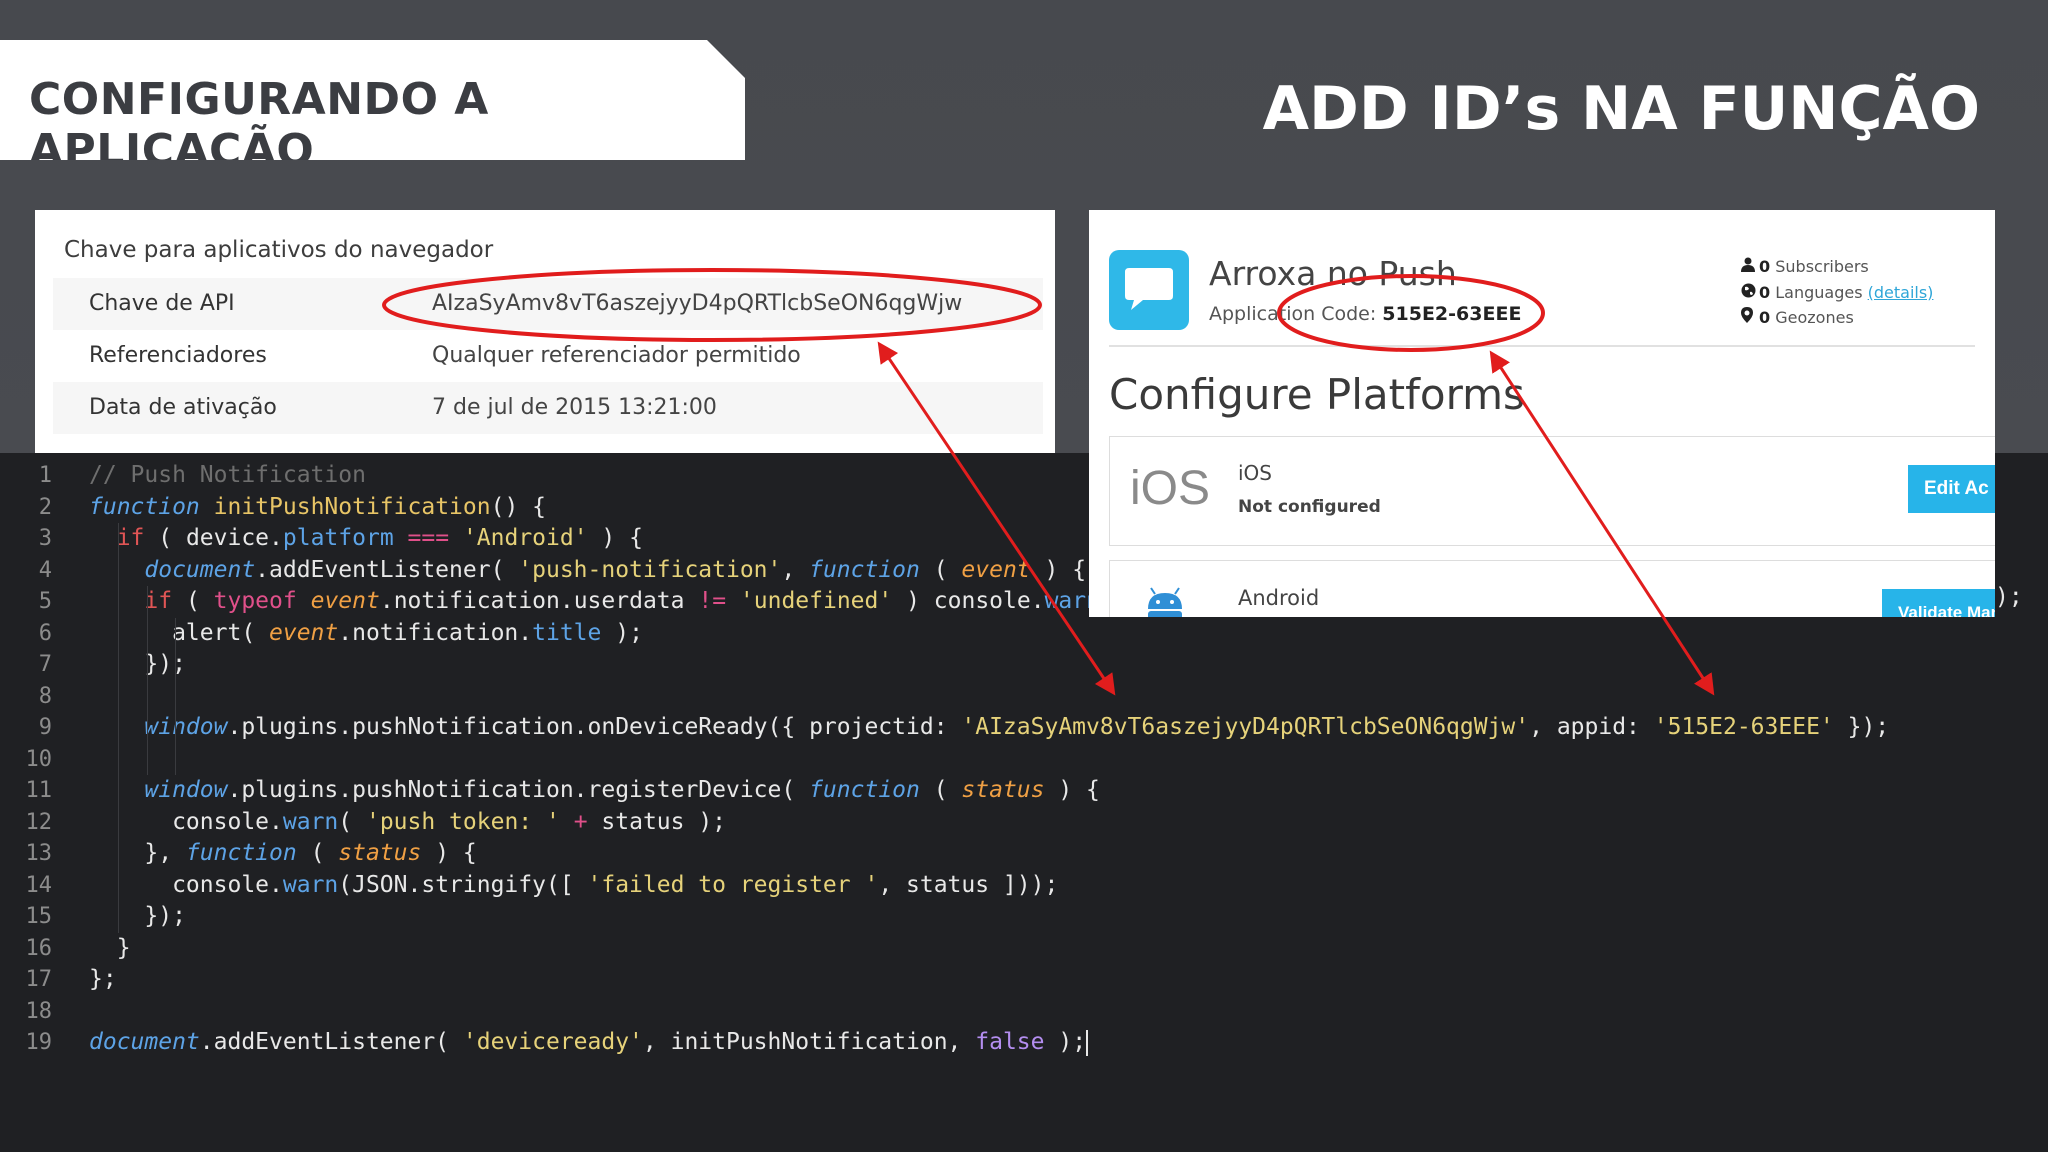 The height and width of the screenshot is (1152, 2048). Describe the element at coordinates (2009, 597) in the screenshot. I see `code-overflow-fragment: );` at that location.